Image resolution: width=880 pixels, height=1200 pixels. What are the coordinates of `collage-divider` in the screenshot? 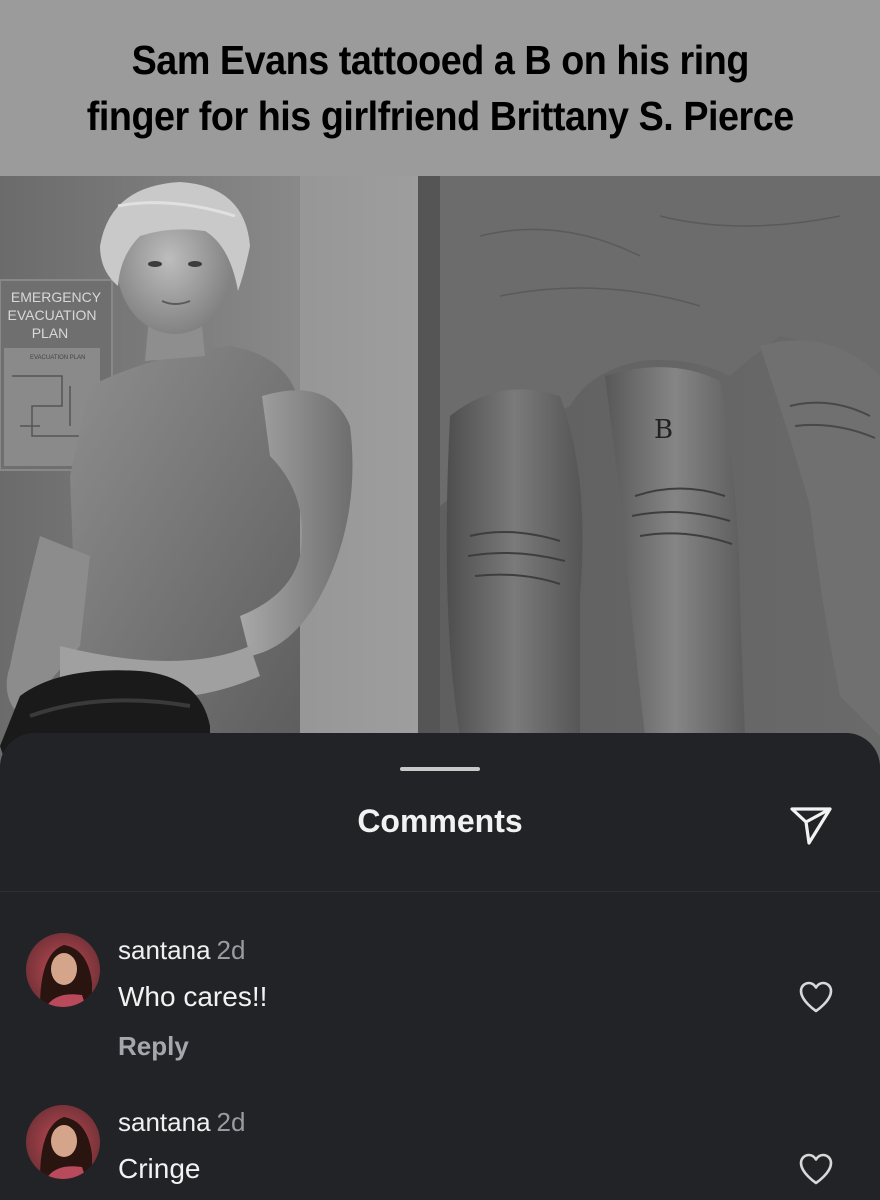 It's located at (429, 476).